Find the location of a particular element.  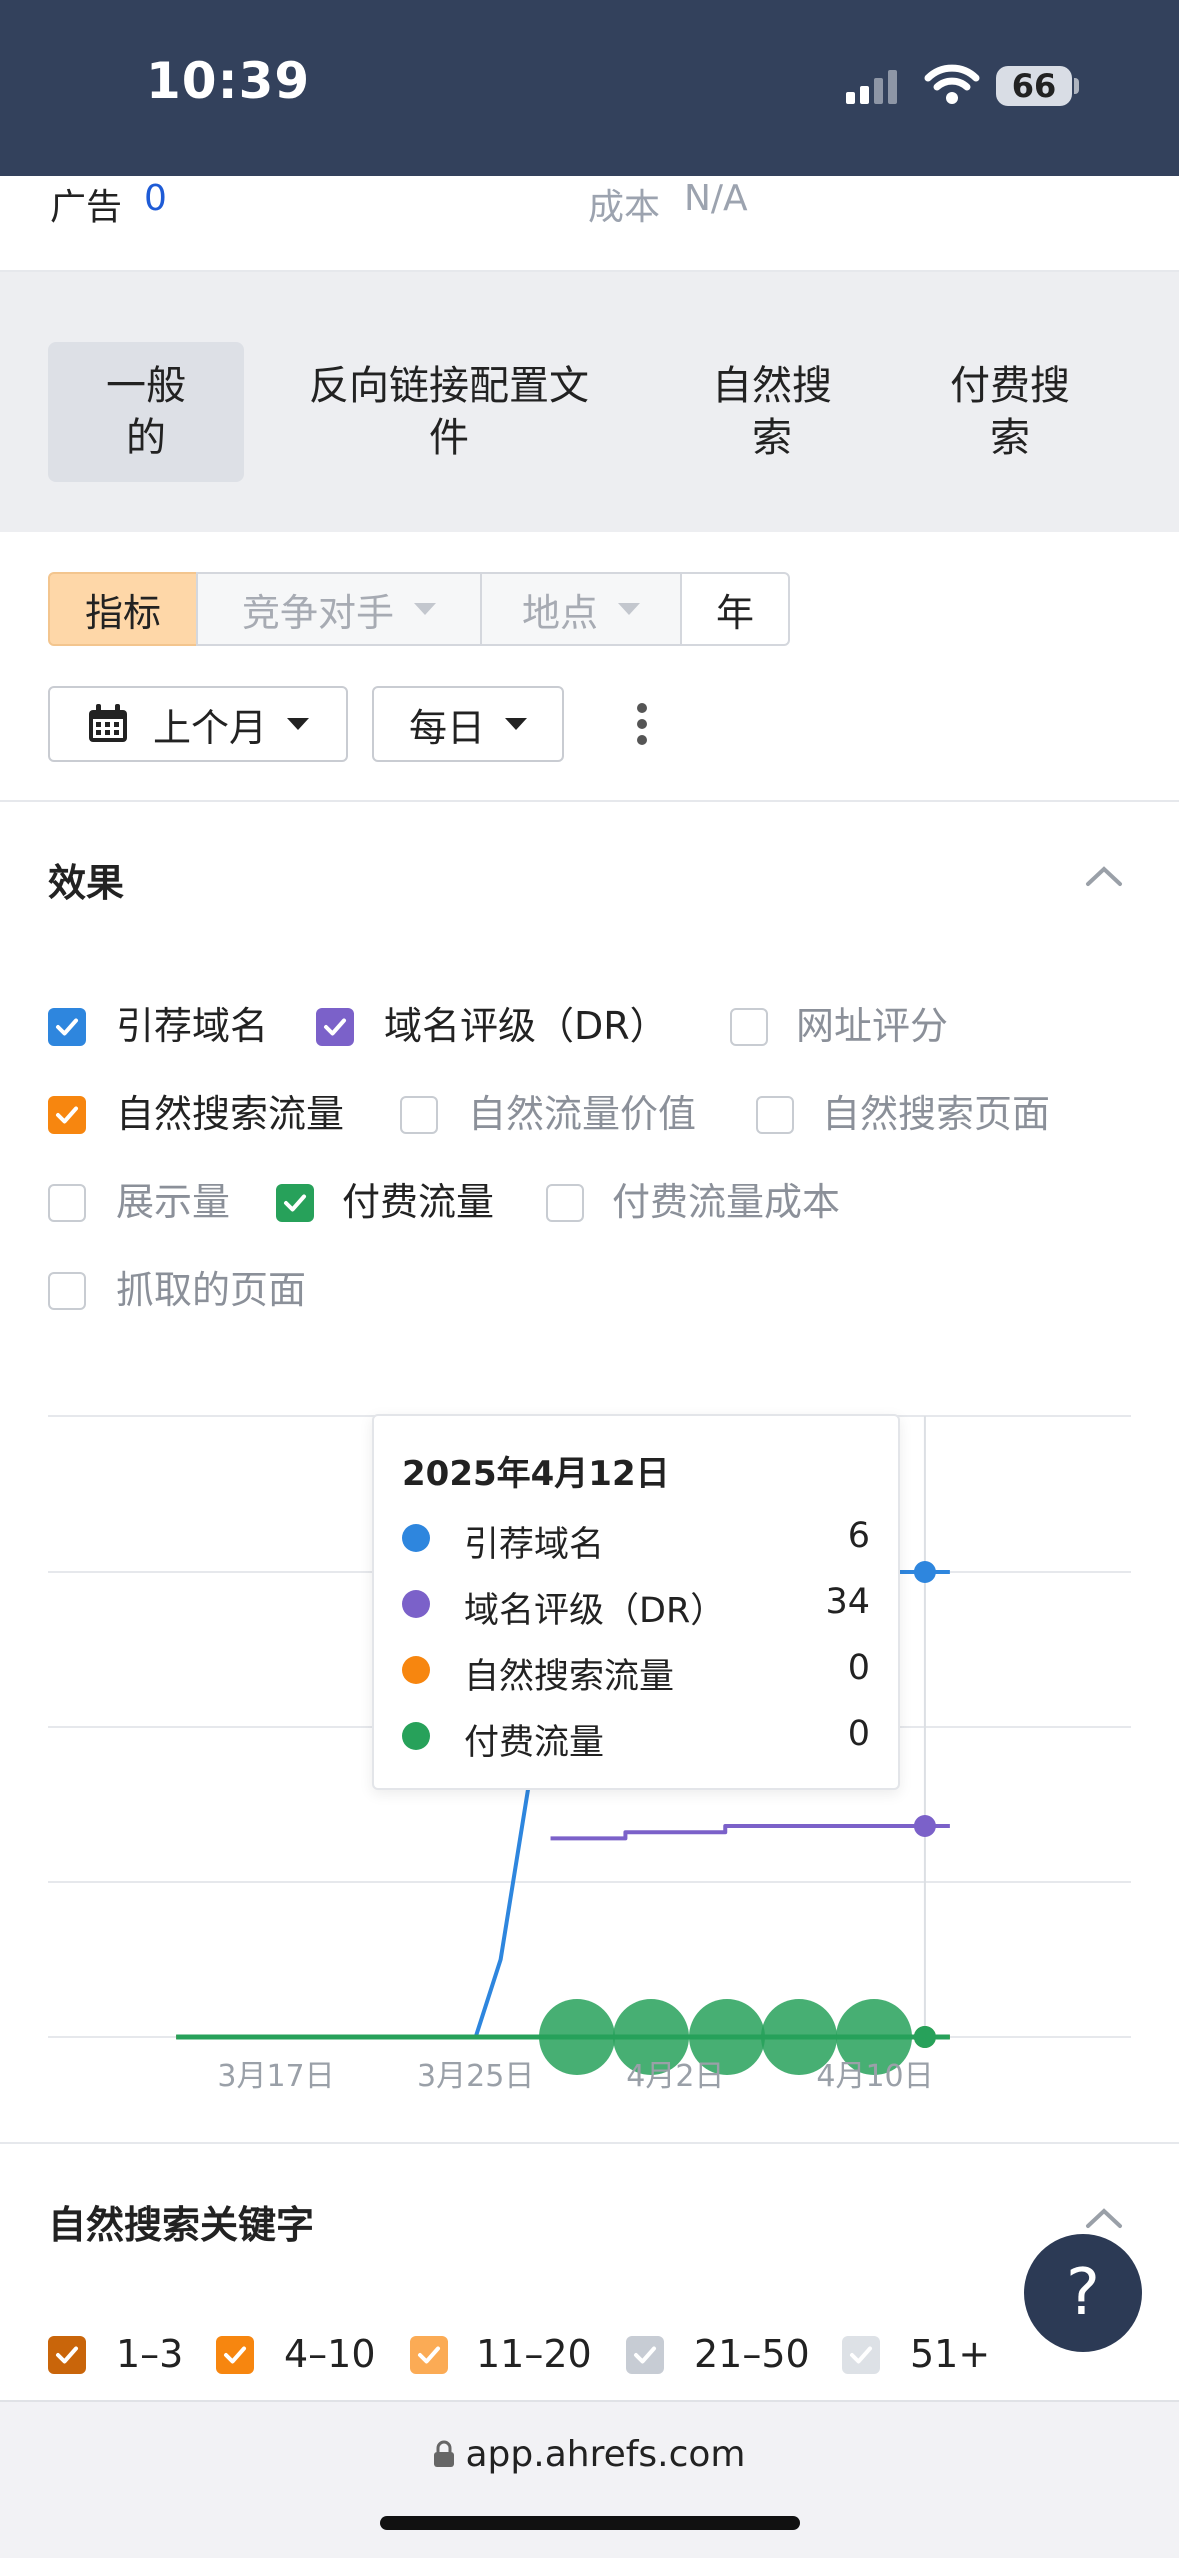

tooltip-row: 自然搜索流量 0 is located at coordinates (636, 1670).